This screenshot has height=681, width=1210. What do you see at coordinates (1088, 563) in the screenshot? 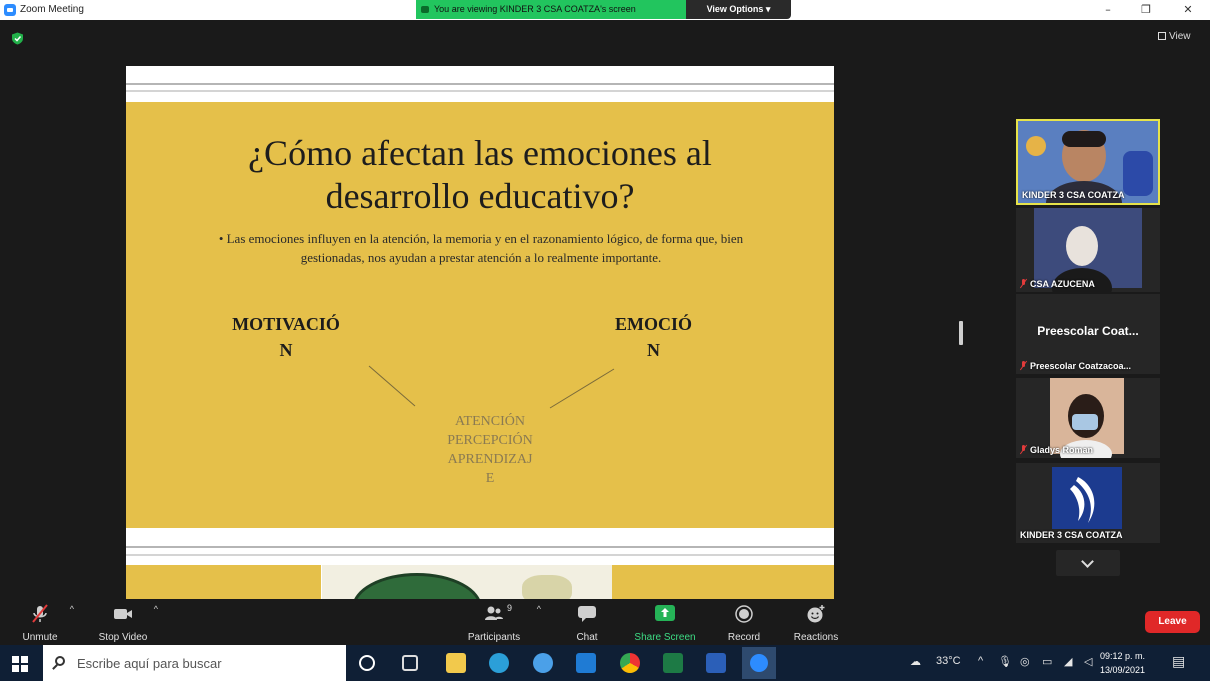
I see `gallery-scroll-down-button` at bounding box center [1088, 563].